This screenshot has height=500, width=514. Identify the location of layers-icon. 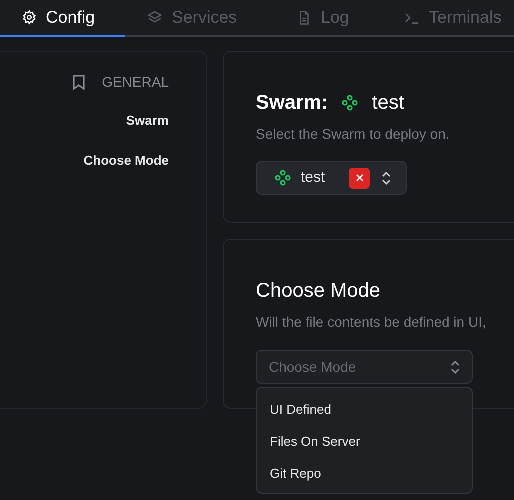
(155, 18).